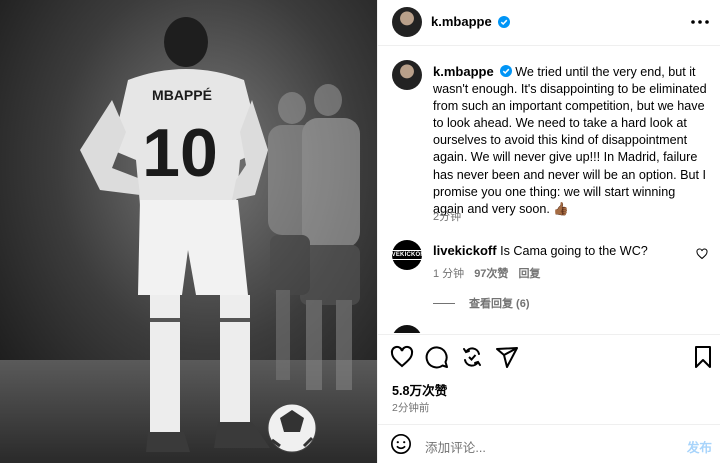 Image resolution: width=720 pixels, height=463 pixels. What do you see at coordinates (419, 389) in the screenshot?
I see `like-count: 5.8万次赞` at bounding box center [419, 389].